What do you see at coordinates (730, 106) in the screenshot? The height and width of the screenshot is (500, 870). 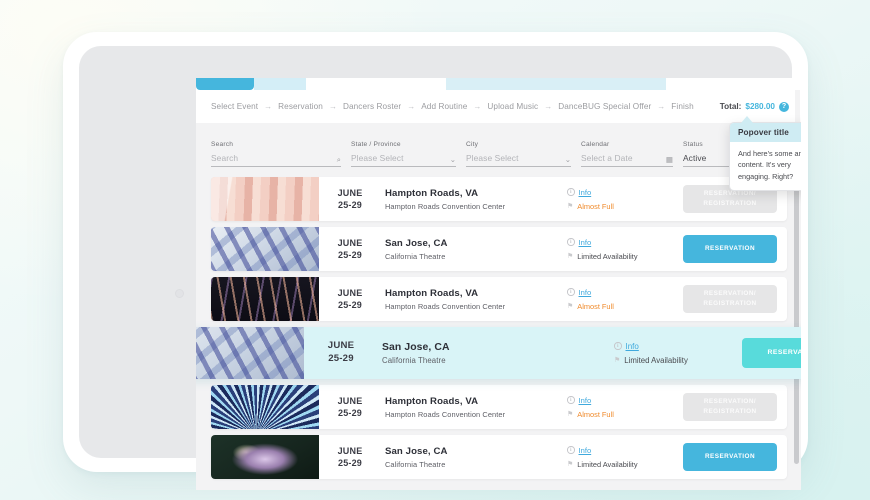 I see `total-label: Total:` at bounding box center [730, 106].